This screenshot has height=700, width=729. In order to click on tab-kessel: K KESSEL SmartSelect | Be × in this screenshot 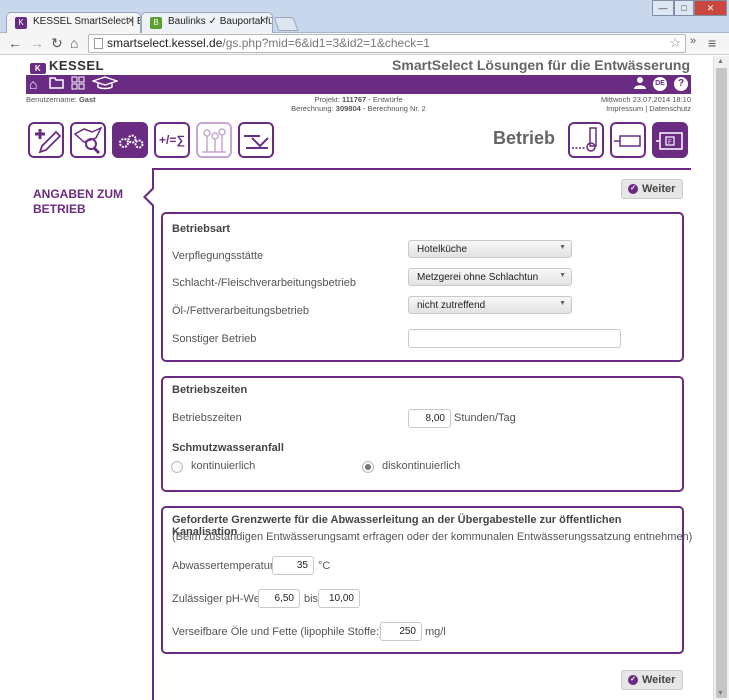, I will do `click(73, 22)`.